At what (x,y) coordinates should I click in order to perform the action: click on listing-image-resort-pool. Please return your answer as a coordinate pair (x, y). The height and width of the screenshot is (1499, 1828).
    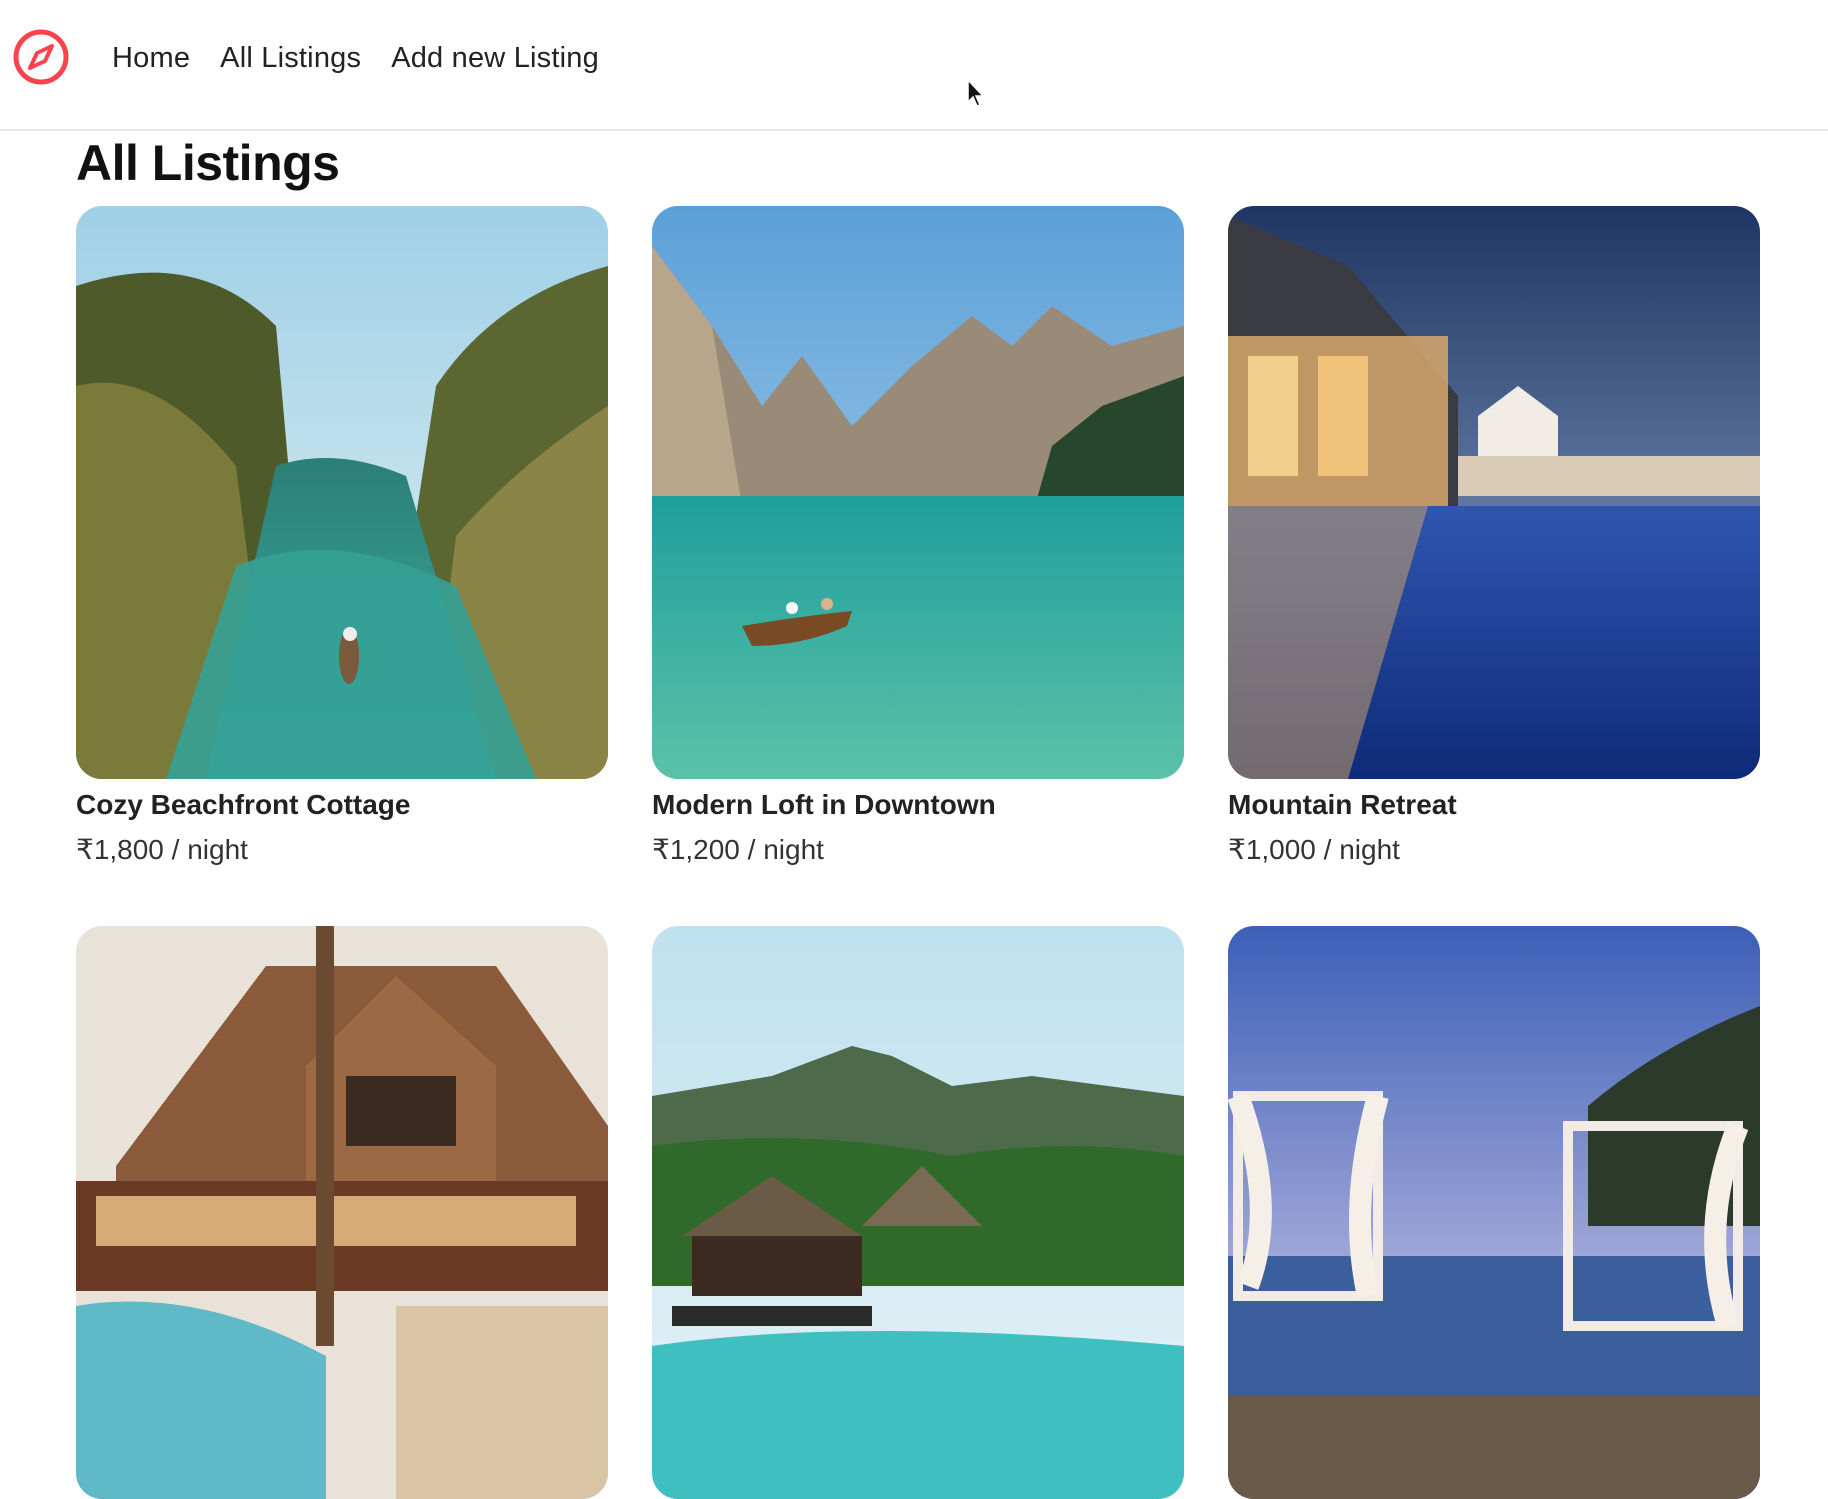
    Looking at the image, I should click on (1494, 492).